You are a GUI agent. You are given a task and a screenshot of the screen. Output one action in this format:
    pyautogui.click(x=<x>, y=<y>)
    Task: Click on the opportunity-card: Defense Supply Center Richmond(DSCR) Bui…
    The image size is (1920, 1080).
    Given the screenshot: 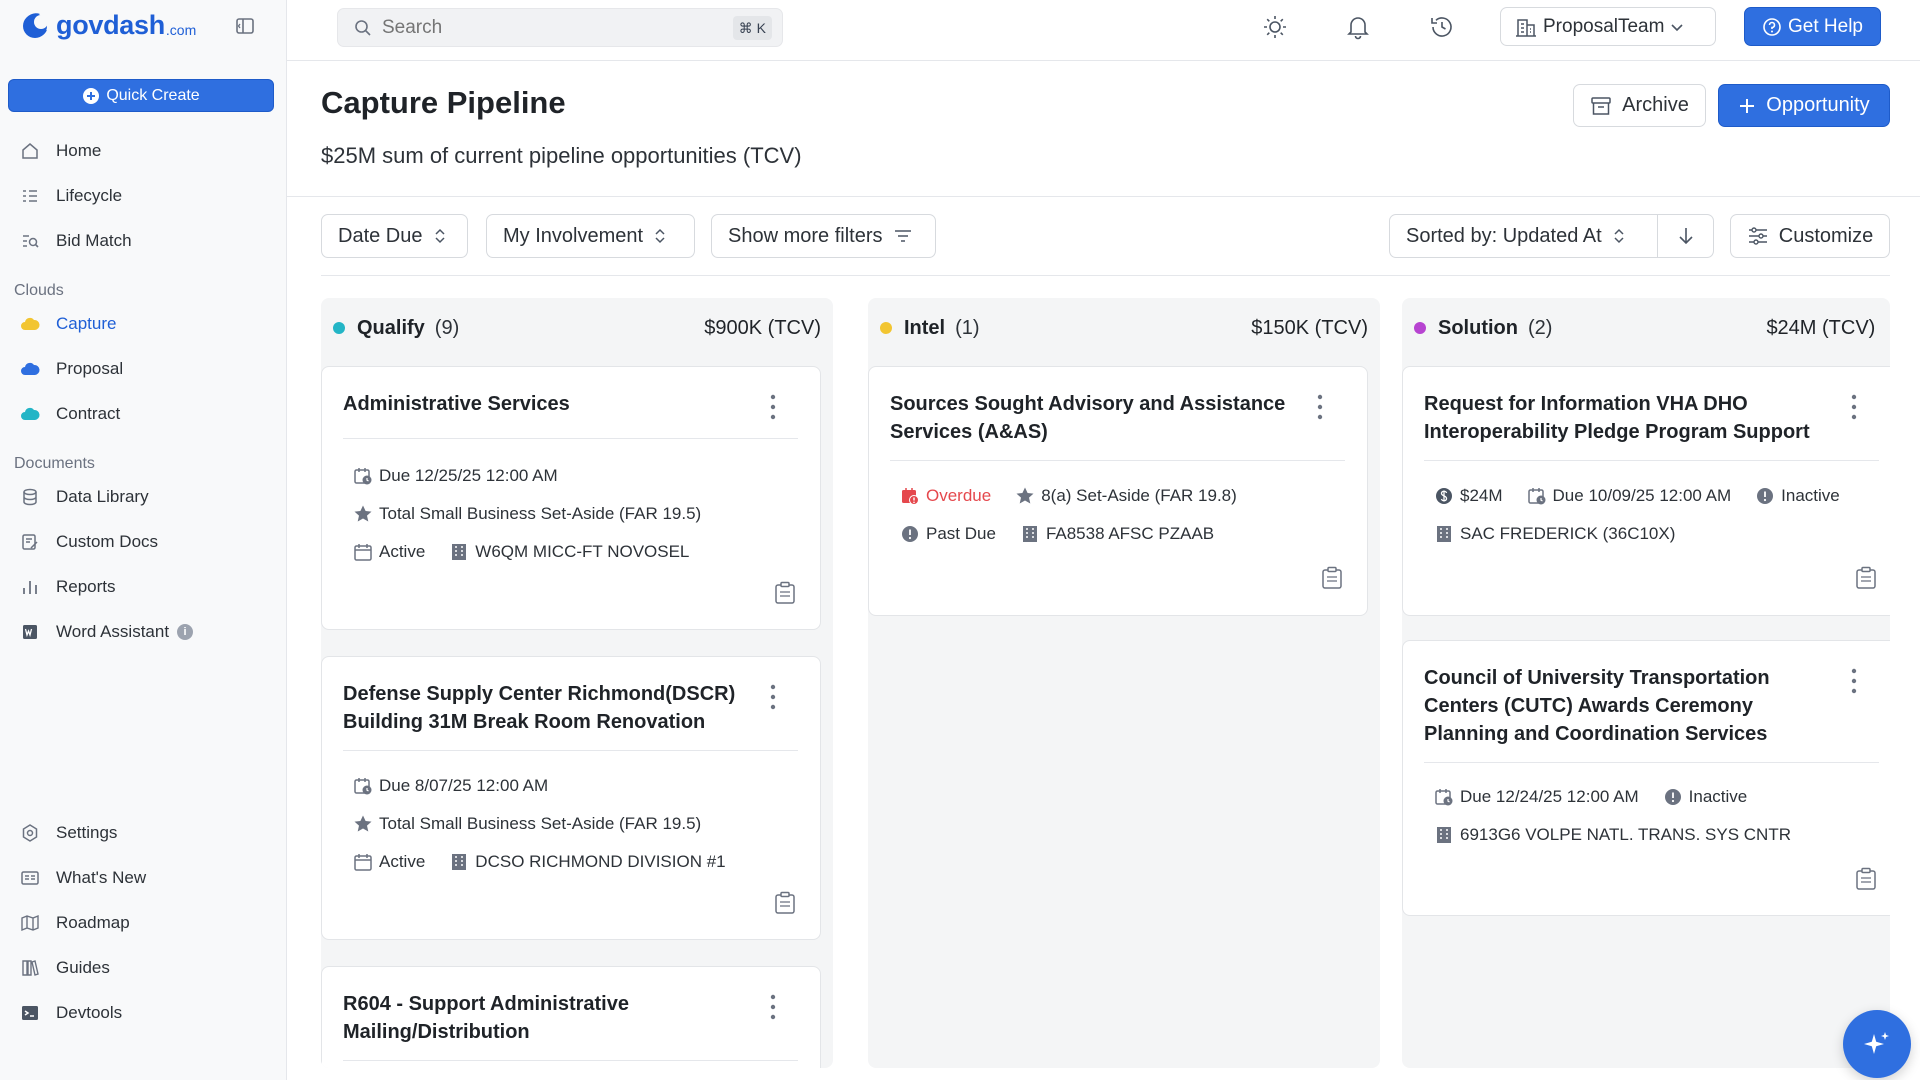 What is the action you would take?
    pyautogui.click(x=571, y=798)
    